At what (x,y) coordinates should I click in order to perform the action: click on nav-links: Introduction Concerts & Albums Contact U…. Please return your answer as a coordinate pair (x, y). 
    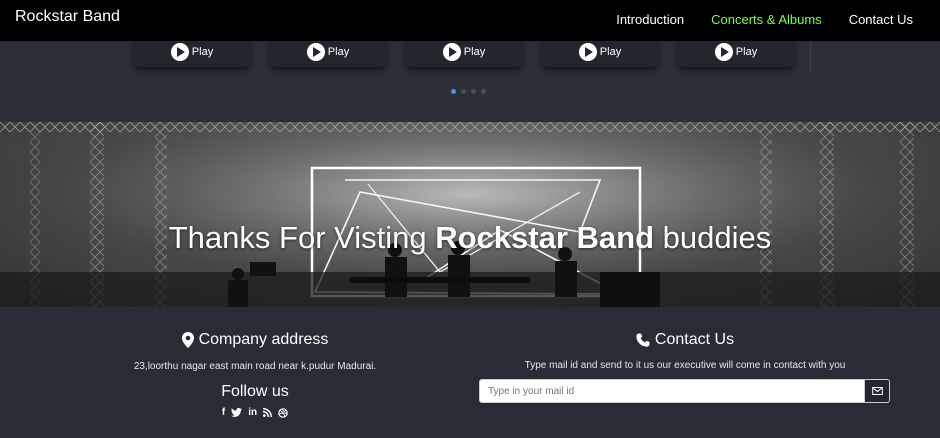
    Looking at the image, I should click on (764, 19).